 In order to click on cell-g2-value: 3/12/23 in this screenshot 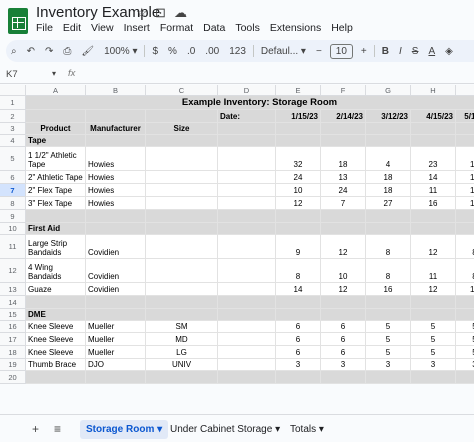, I will do `click(388, 116)`.